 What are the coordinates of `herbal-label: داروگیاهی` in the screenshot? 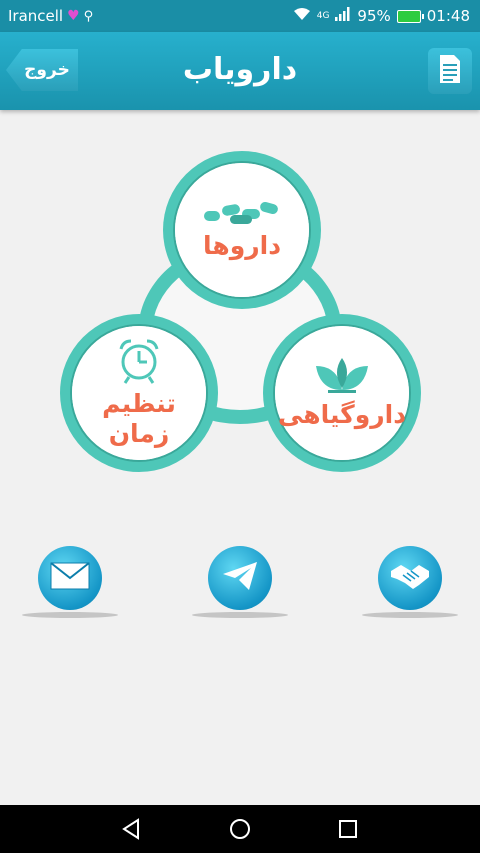 It's located at (342, 414).